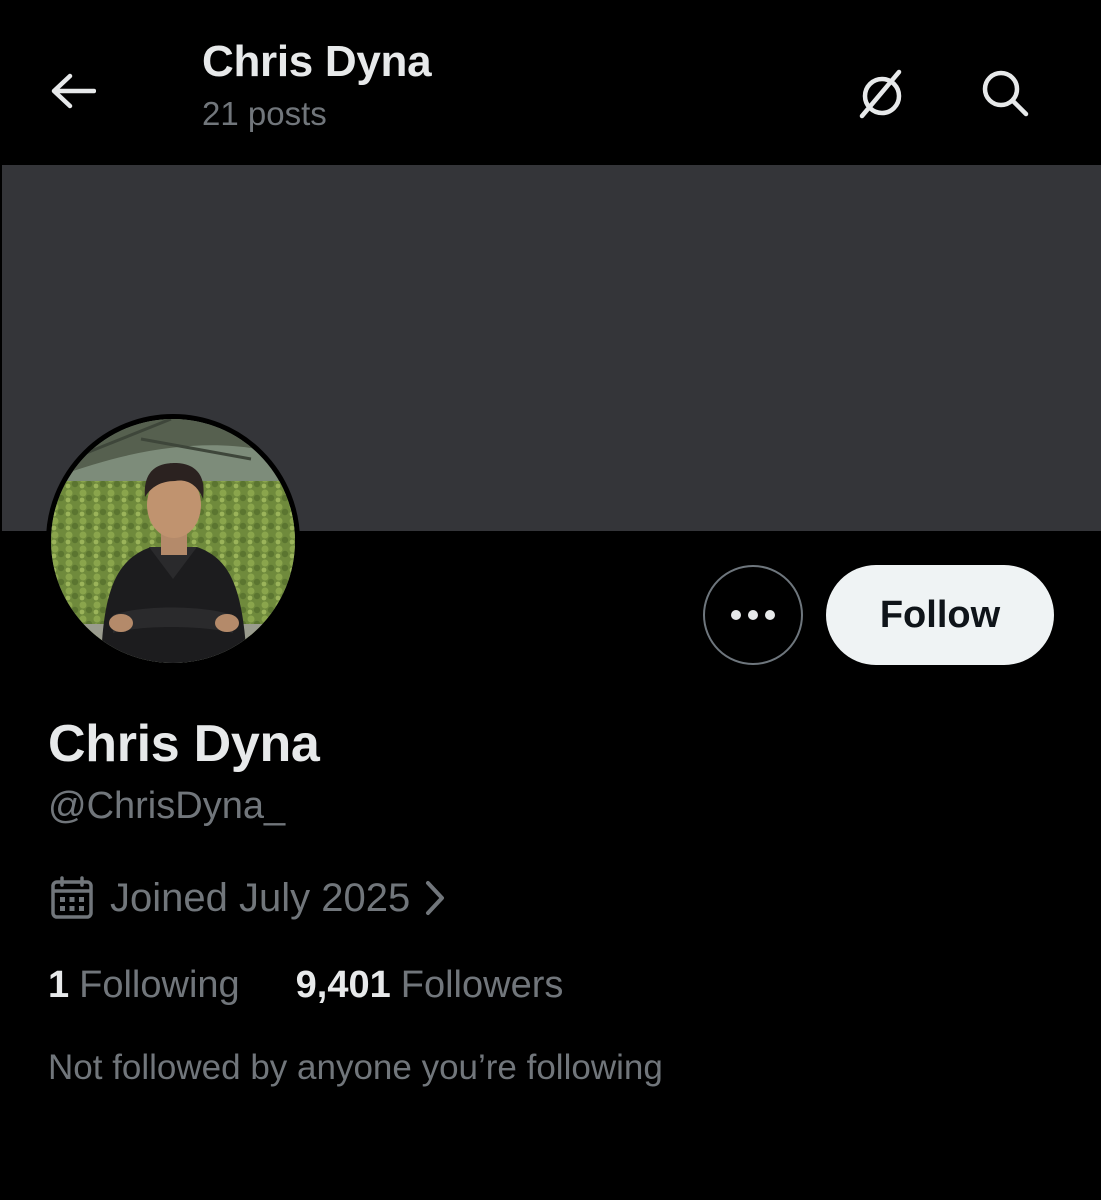  What do you see at coordinates (264, 114) in the screenshot?
I see `posts-count: 21 posts` at bounding box center [264, 114].